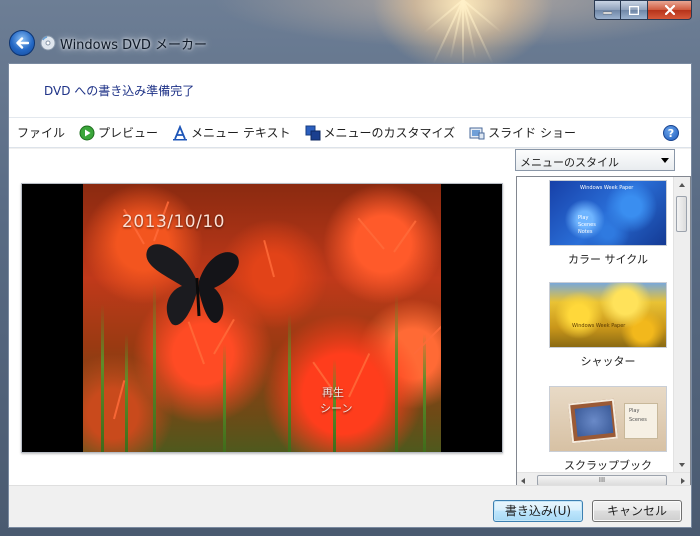 Image resolution: width=700 pixels, height=536 pixels. I want to click on minimize-button, so click(607, 10).